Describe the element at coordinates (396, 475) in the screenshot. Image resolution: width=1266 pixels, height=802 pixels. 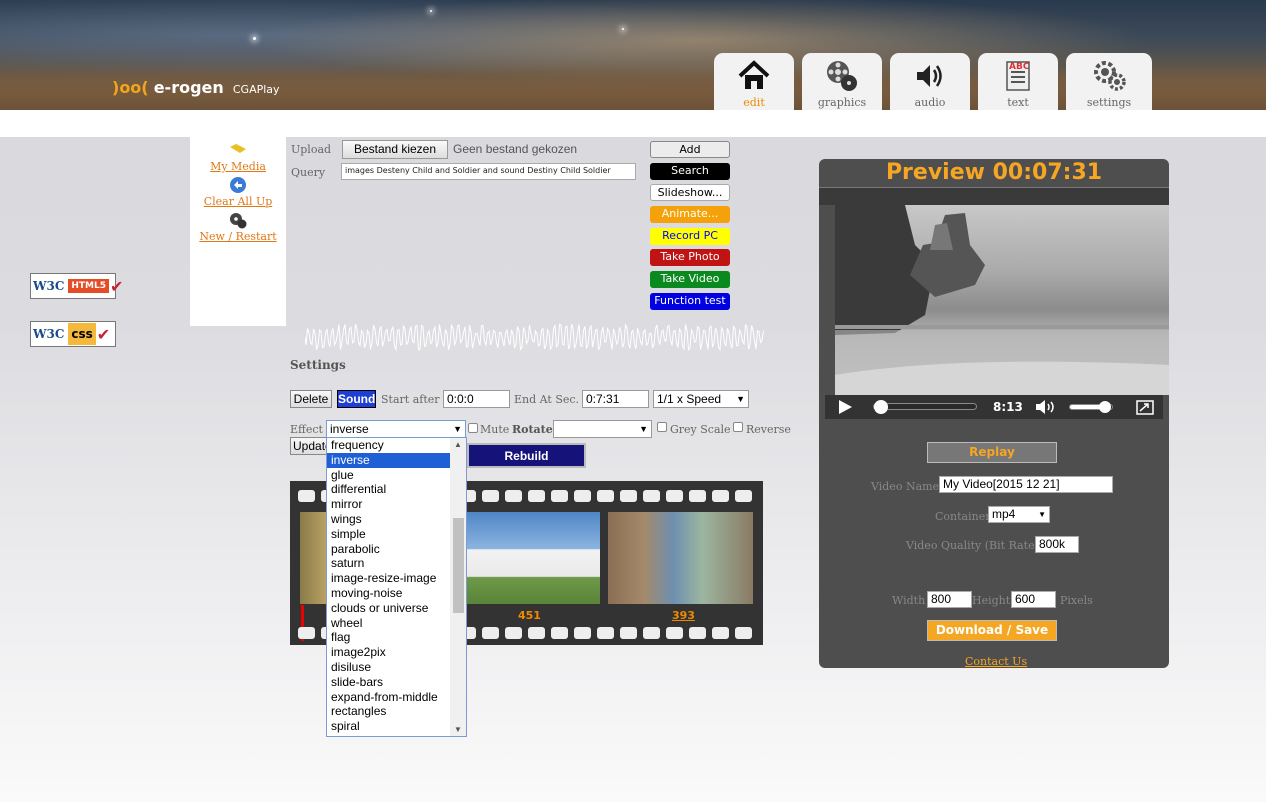
I see `effect-option: glue` at that location.